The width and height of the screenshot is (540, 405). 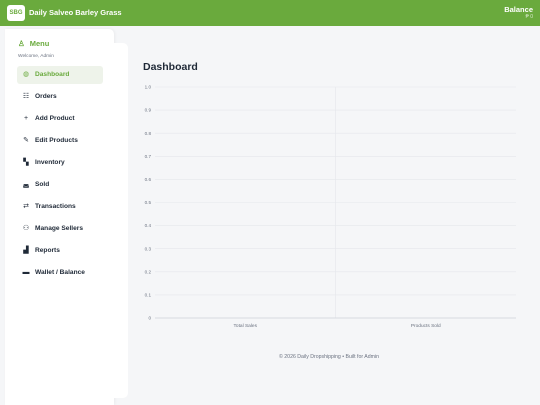 I want to click on dashboard-icon: ◍, so click(x=26, y=74).